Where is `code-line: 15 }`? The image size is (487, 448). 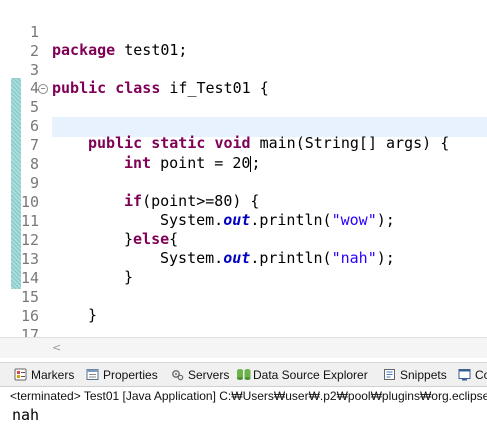
code-line: 15 } is located at coordinates (243, 297).